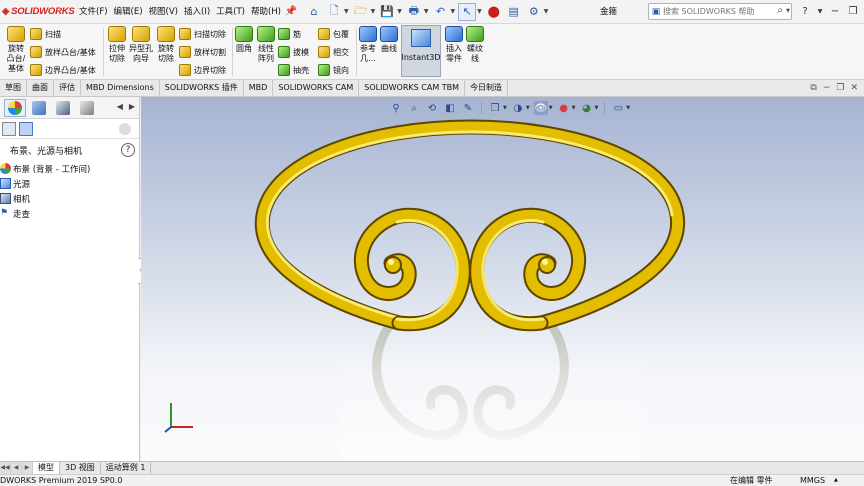 This screenshot has width=864, height=486. What do you see at coordinates (414, 12) in the screenshot?
I see `print-icon: 🖶` at bounding box center [414, 12].